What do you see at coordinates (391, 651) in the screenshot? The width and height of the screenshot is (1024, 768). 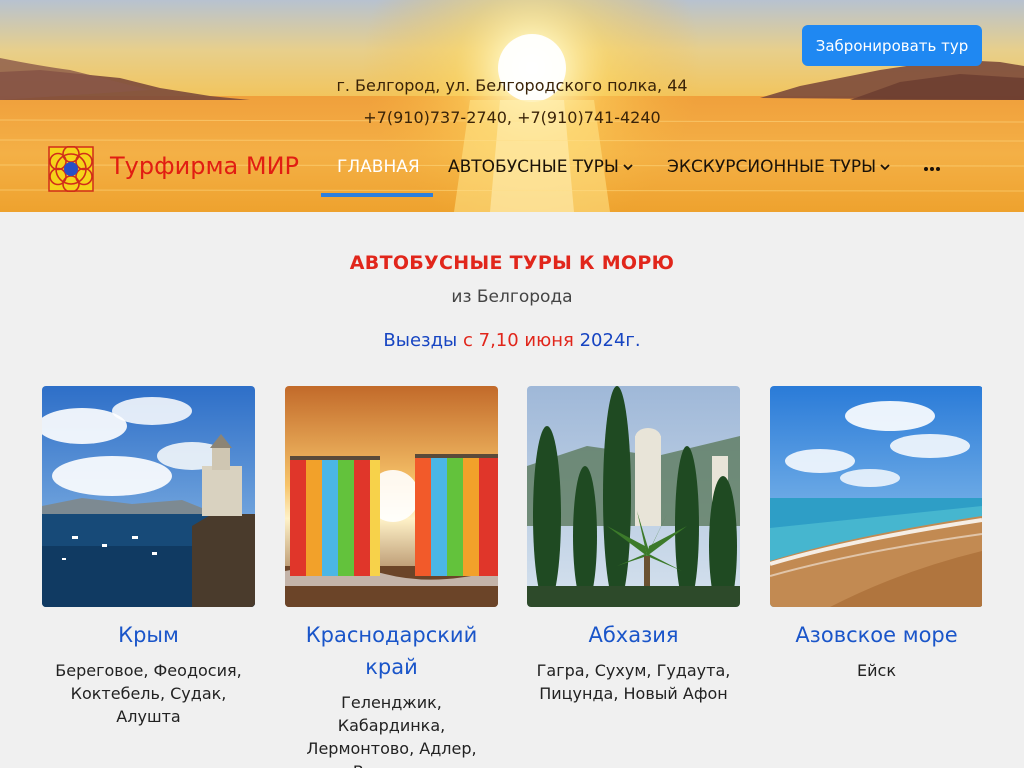 I see `card-title: Краснодарский край` at bounding box center [391, 651].